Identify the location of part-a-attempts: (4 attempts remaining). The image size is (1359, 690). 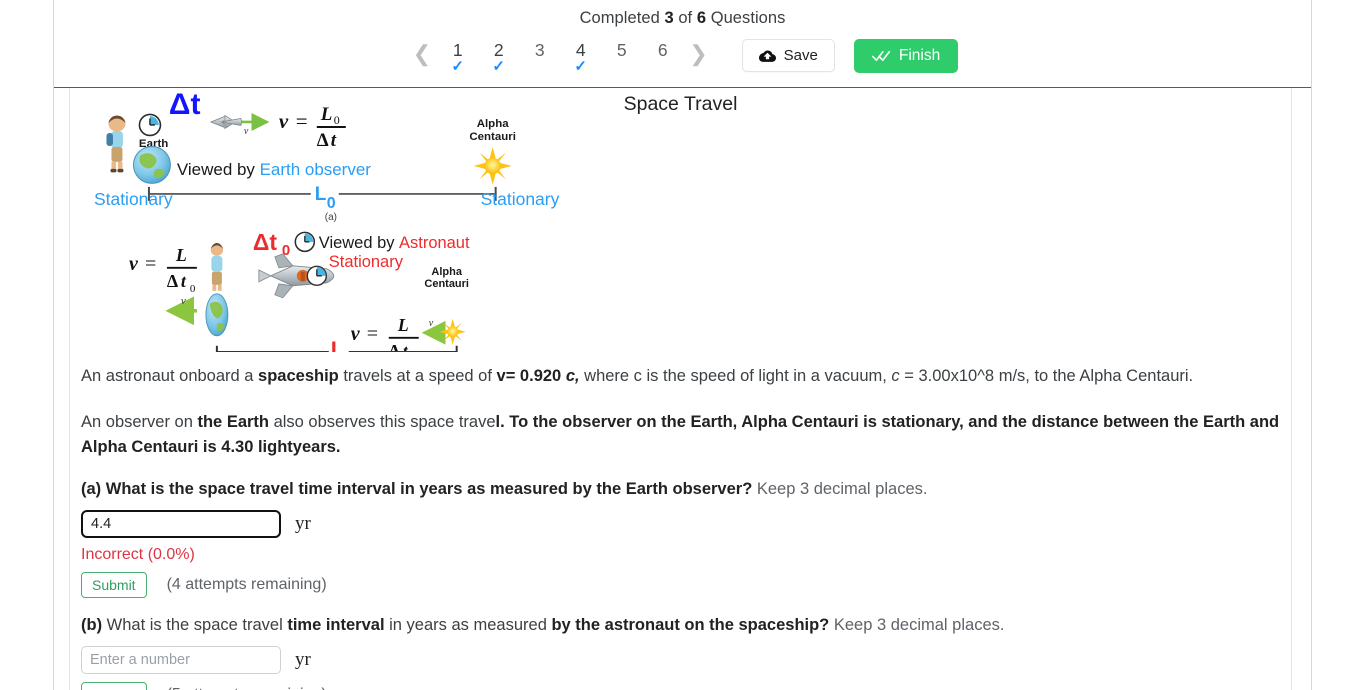
(246, 584).